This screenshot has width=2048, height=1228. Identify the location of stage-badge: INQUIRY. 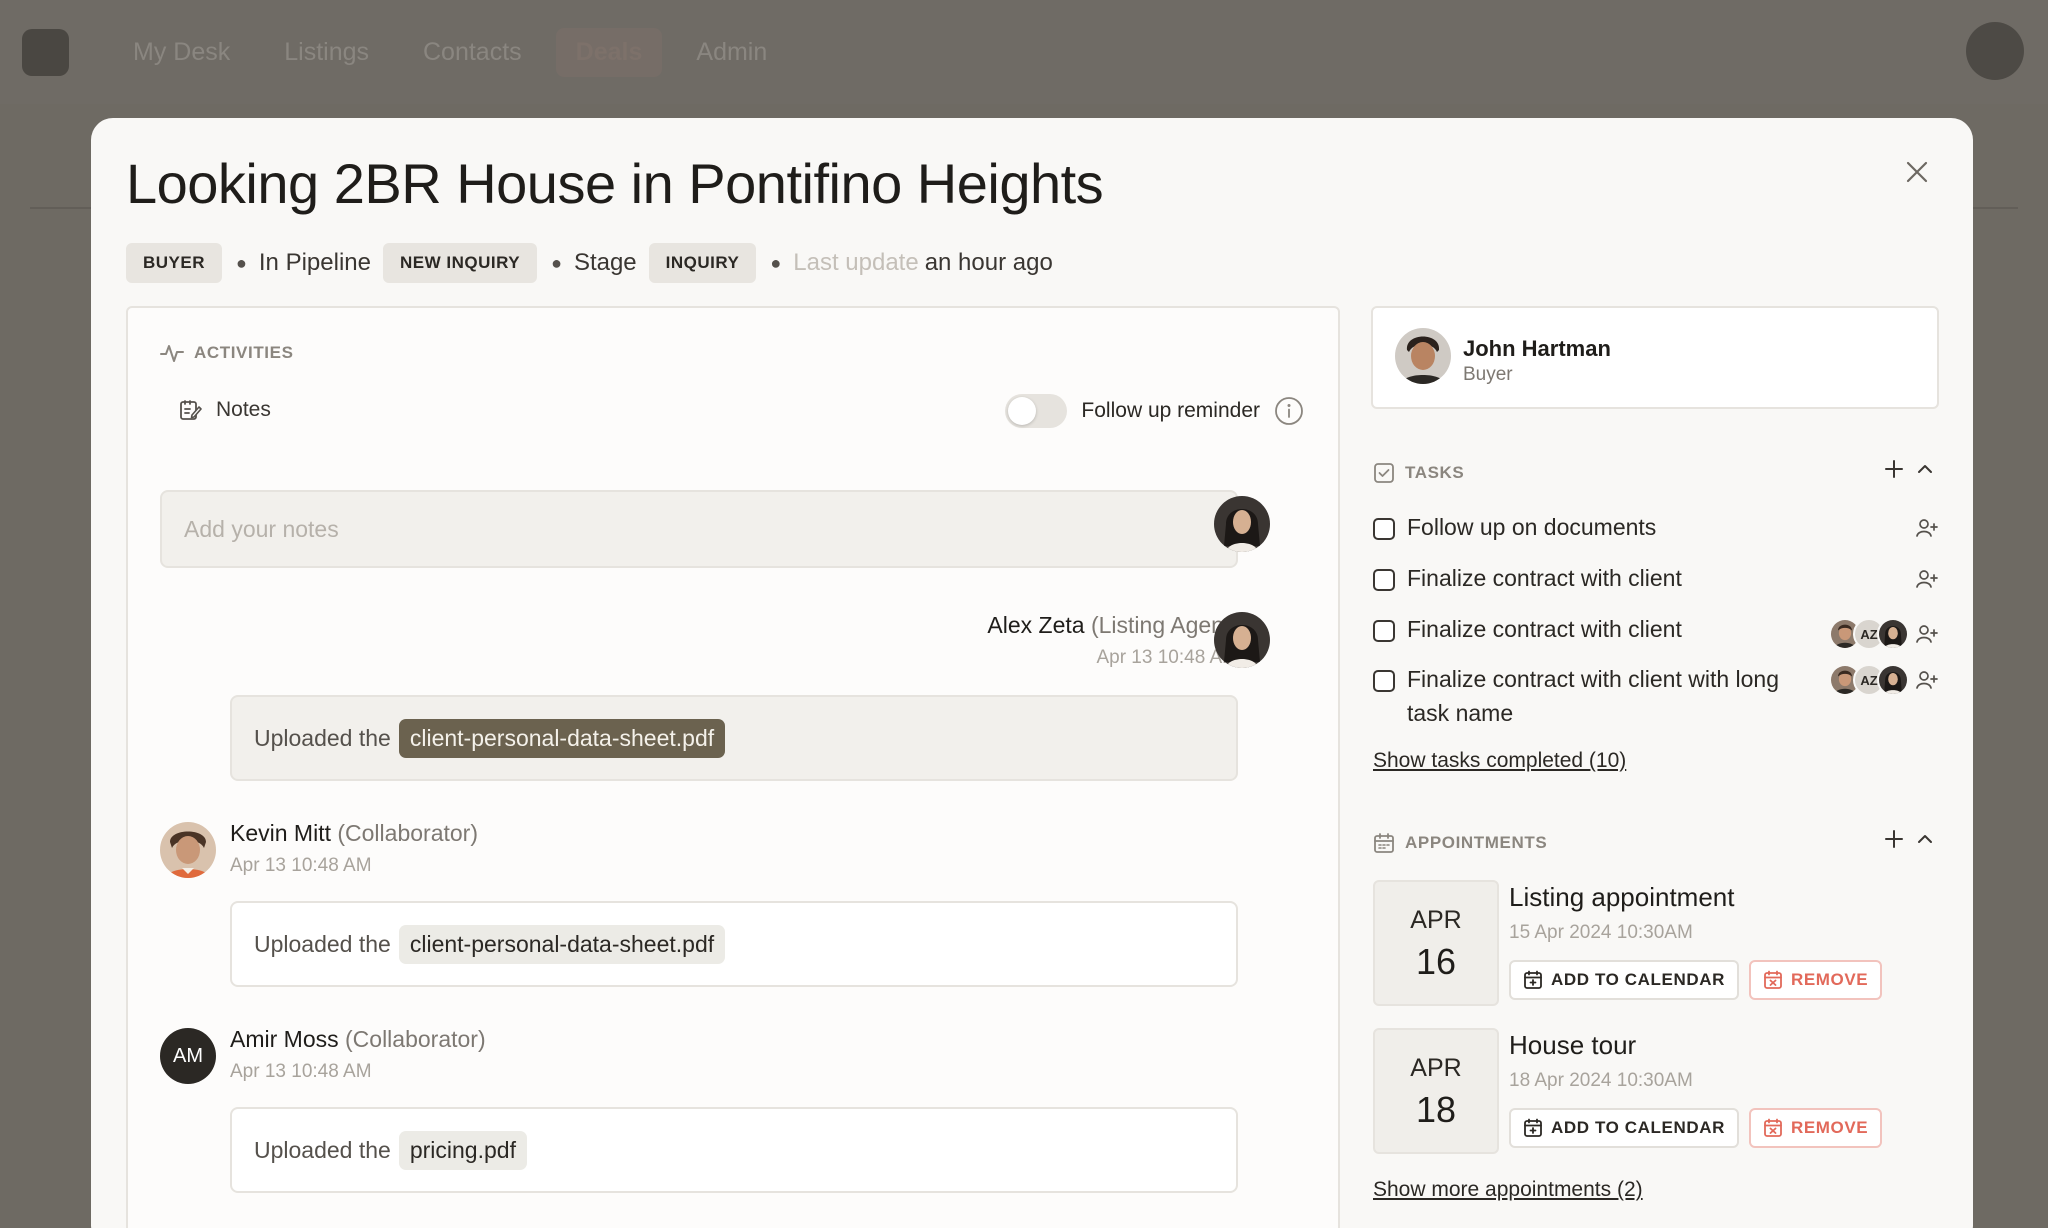
(702, 263).